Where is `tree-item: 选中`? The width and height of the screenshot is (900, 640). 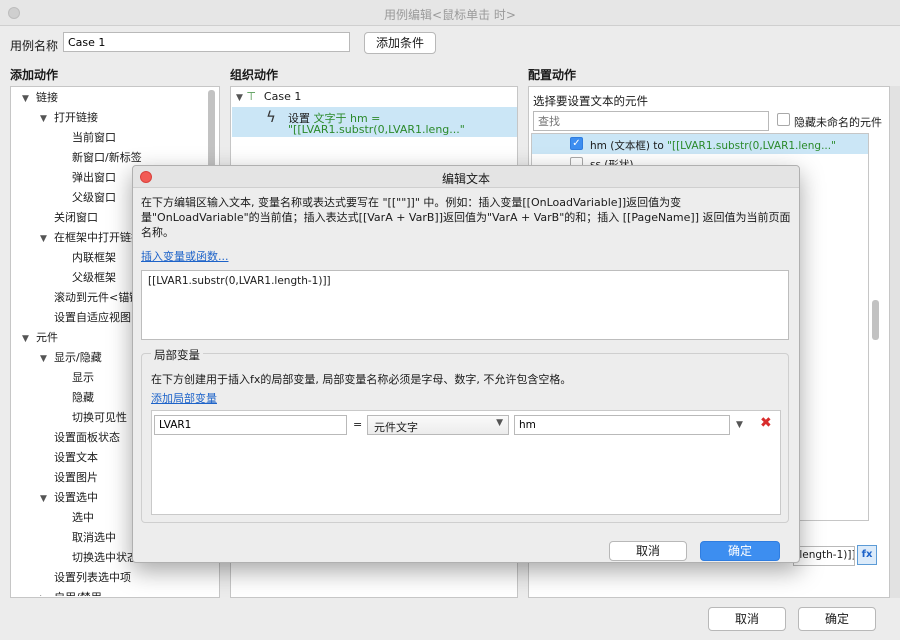 tree-item: 选中 is located at coordinates (76, 518).